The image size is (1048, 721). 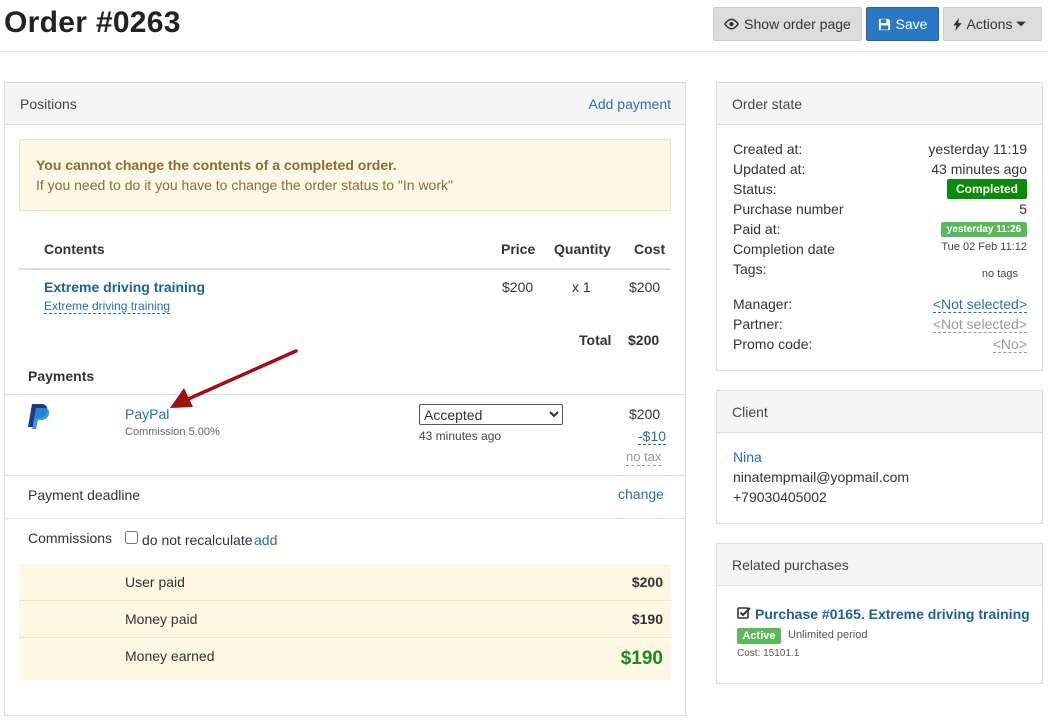 What do you see at coordinates (755, 189) in the screenshot?
I see `status-label: Status:` at bounding box center [755, 189].